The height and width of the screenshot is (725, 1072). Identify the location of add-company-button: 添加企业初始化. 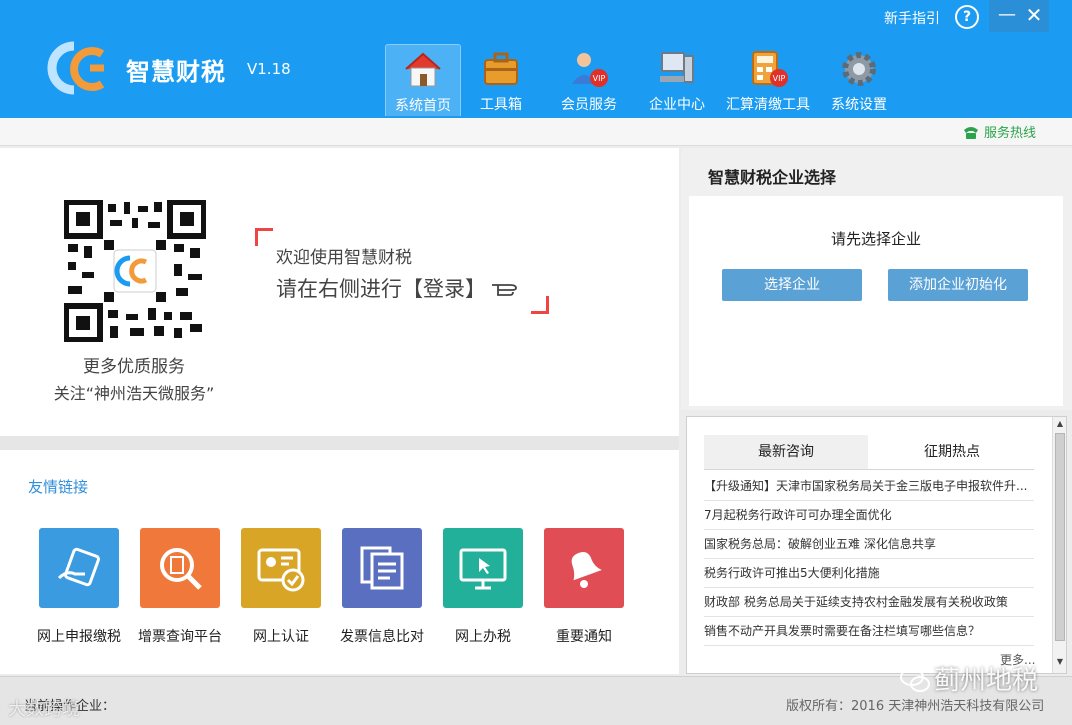
(958, 285).